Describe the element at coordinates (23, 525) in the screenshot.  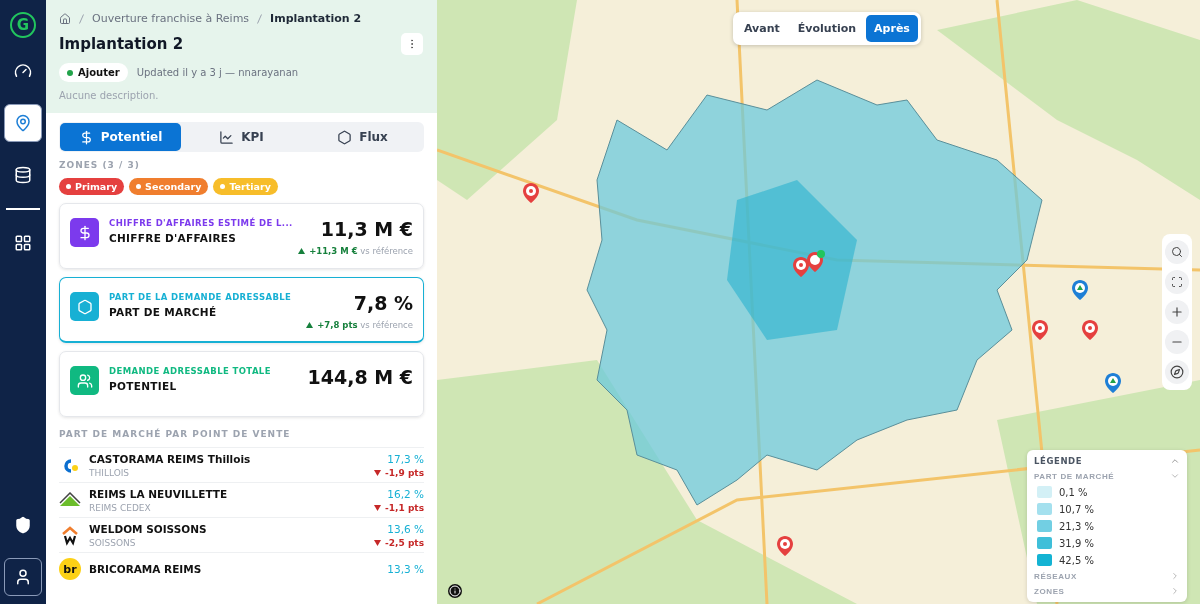
I see `shield-icon` at that location.